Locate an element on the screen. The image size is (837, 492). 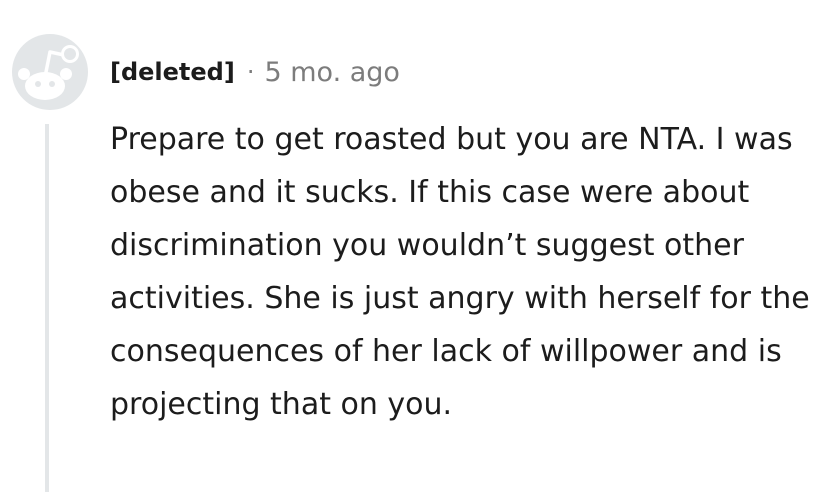
avatar is located at coordinates (50, 72).